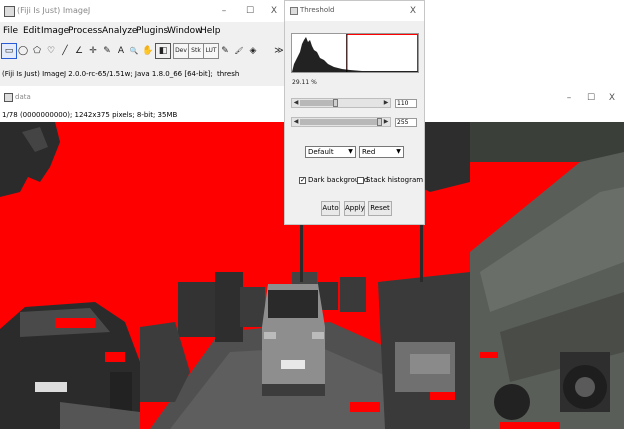 Image resolution: width=624 pixels, height=429 pixels. What do you see at coordinates (250, 11) in the screenshot?
I see `maximize-button: ☐` at bounding box center [250, 11].